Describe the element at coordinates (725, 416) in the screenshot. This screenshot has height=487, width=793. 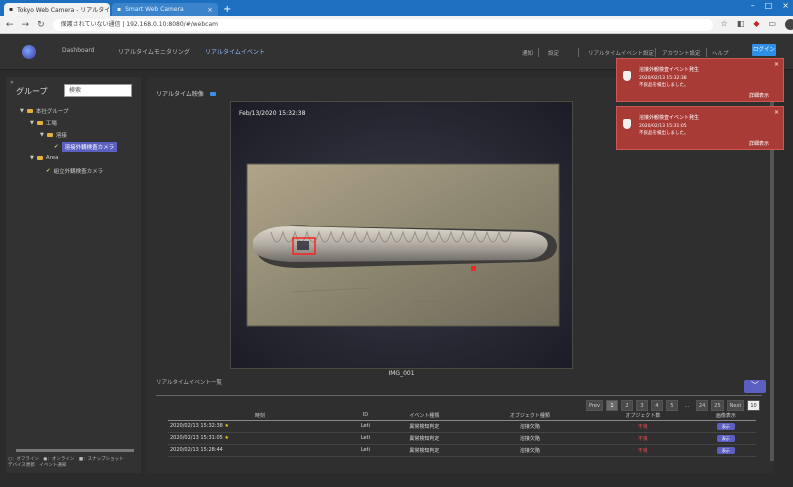
I see `column-header: 画像表示` at that location.